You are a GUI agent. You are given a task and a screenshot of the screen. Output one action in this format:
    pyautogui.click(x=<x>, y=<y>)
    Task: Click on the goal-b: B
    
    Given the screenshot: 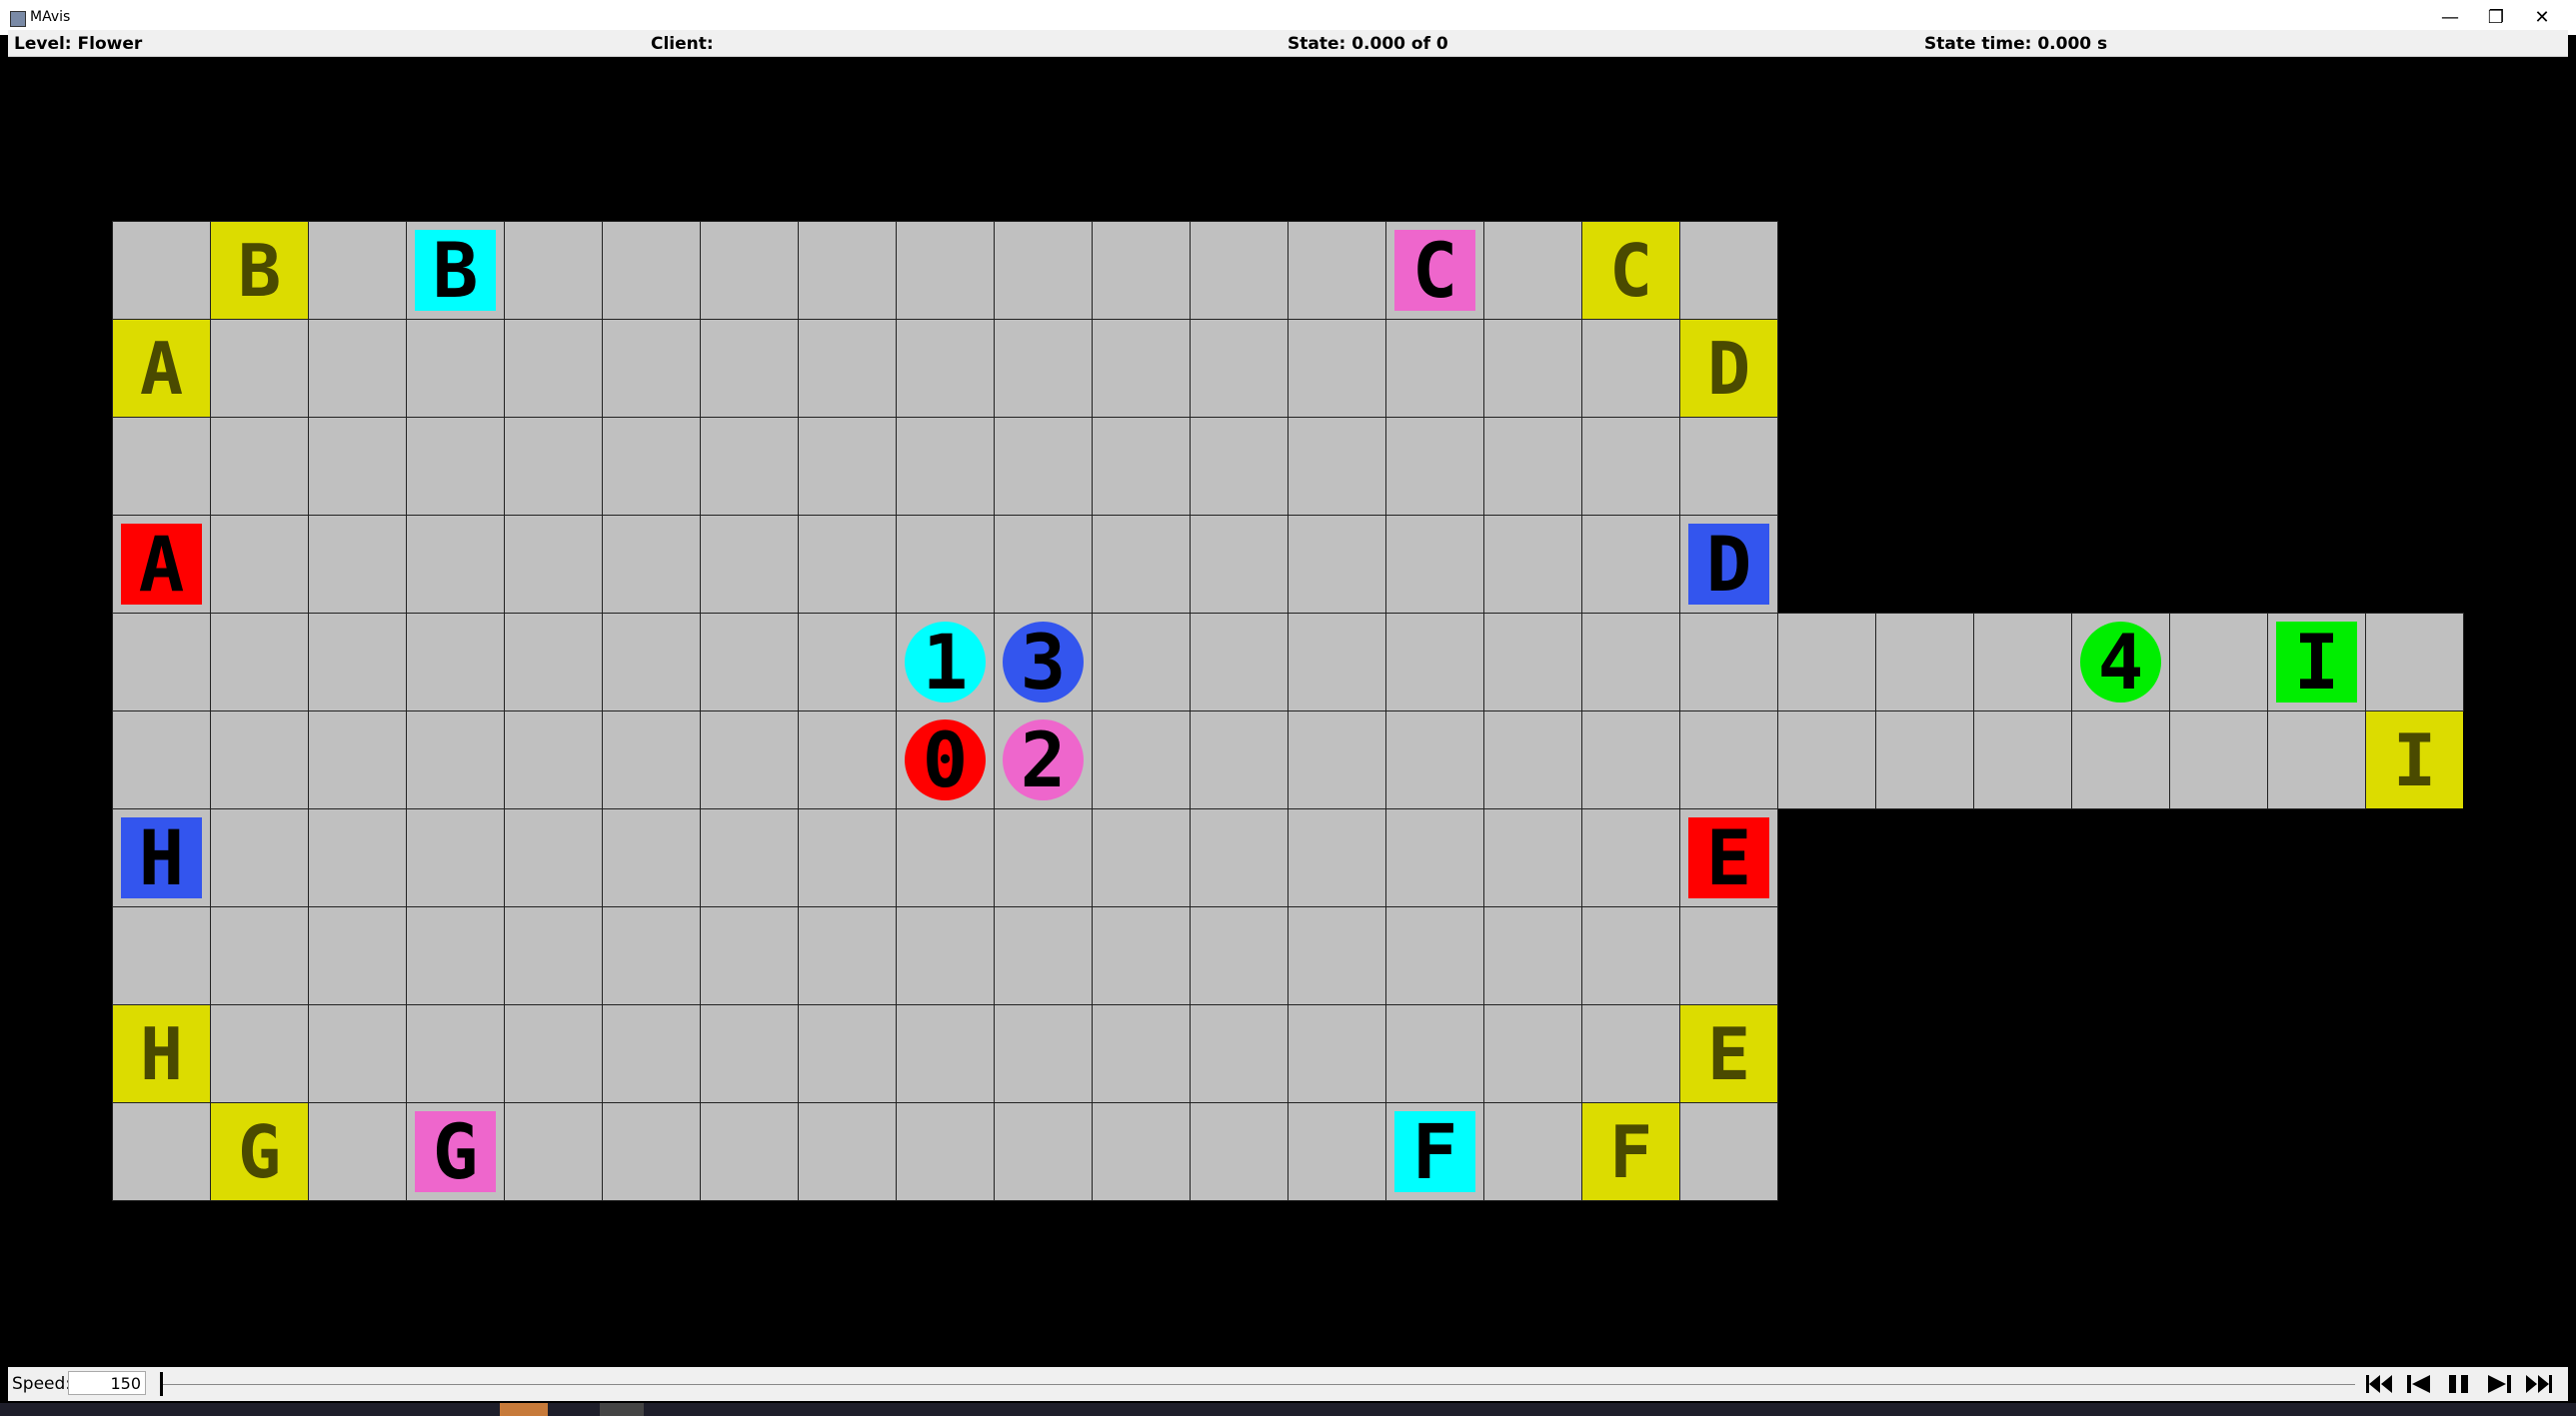 What is the action you would take?
    pyautogui.click(x=260, y=270)
    